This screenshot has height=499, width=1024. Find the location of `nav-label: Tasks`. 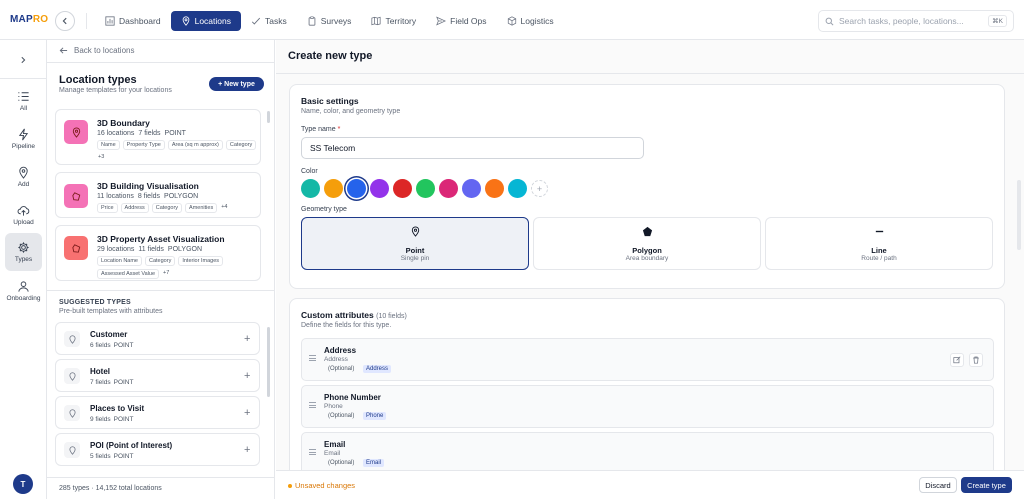

nav-label: Tasks is located at coordinates (275, 21).